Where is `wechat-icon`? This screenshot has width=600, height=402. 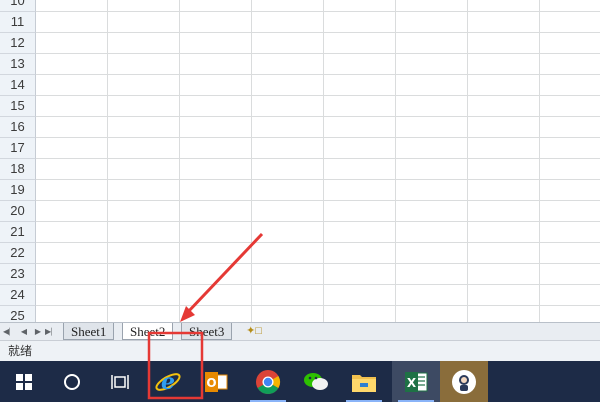 wechat-icon is located at coordinates (316, 381).